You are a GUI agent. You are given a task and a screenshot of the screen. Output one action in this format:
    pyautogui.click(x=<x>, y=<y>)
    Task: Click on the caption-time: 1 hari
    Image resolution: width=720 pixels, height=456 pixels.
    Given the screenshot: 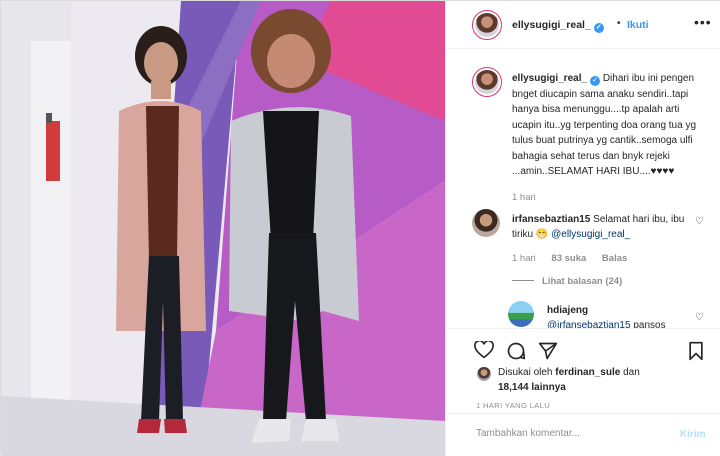 What is the action you would take?
    pyautogui.click(x=524, y=197)
    